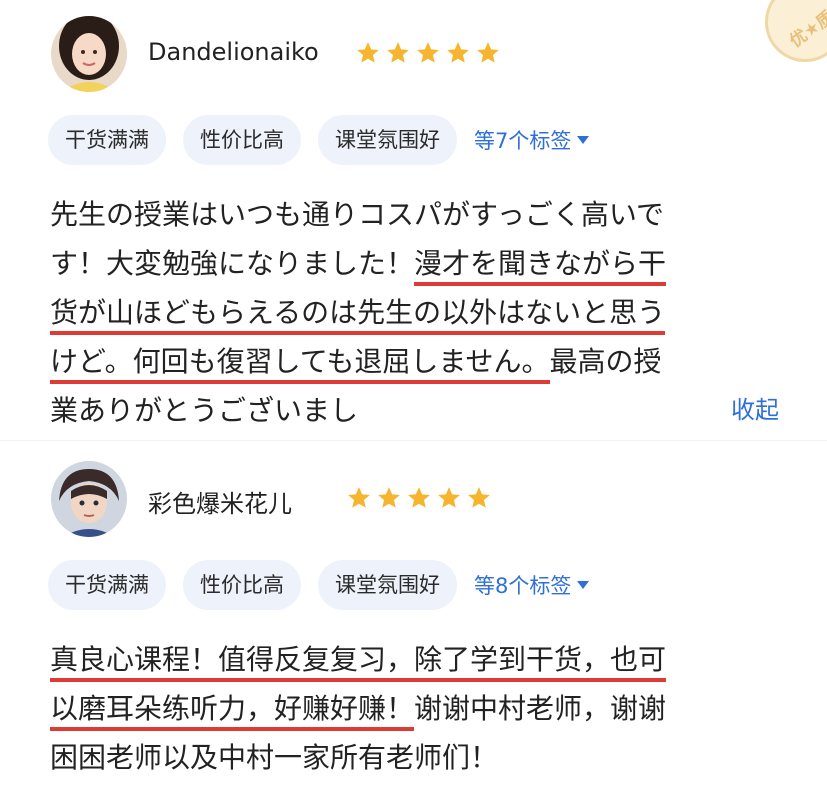  What do you see at coordinates (233, 52) in the screenshot?
I see `user-name: Dandelionaiko` at bounding box center [233, 52].